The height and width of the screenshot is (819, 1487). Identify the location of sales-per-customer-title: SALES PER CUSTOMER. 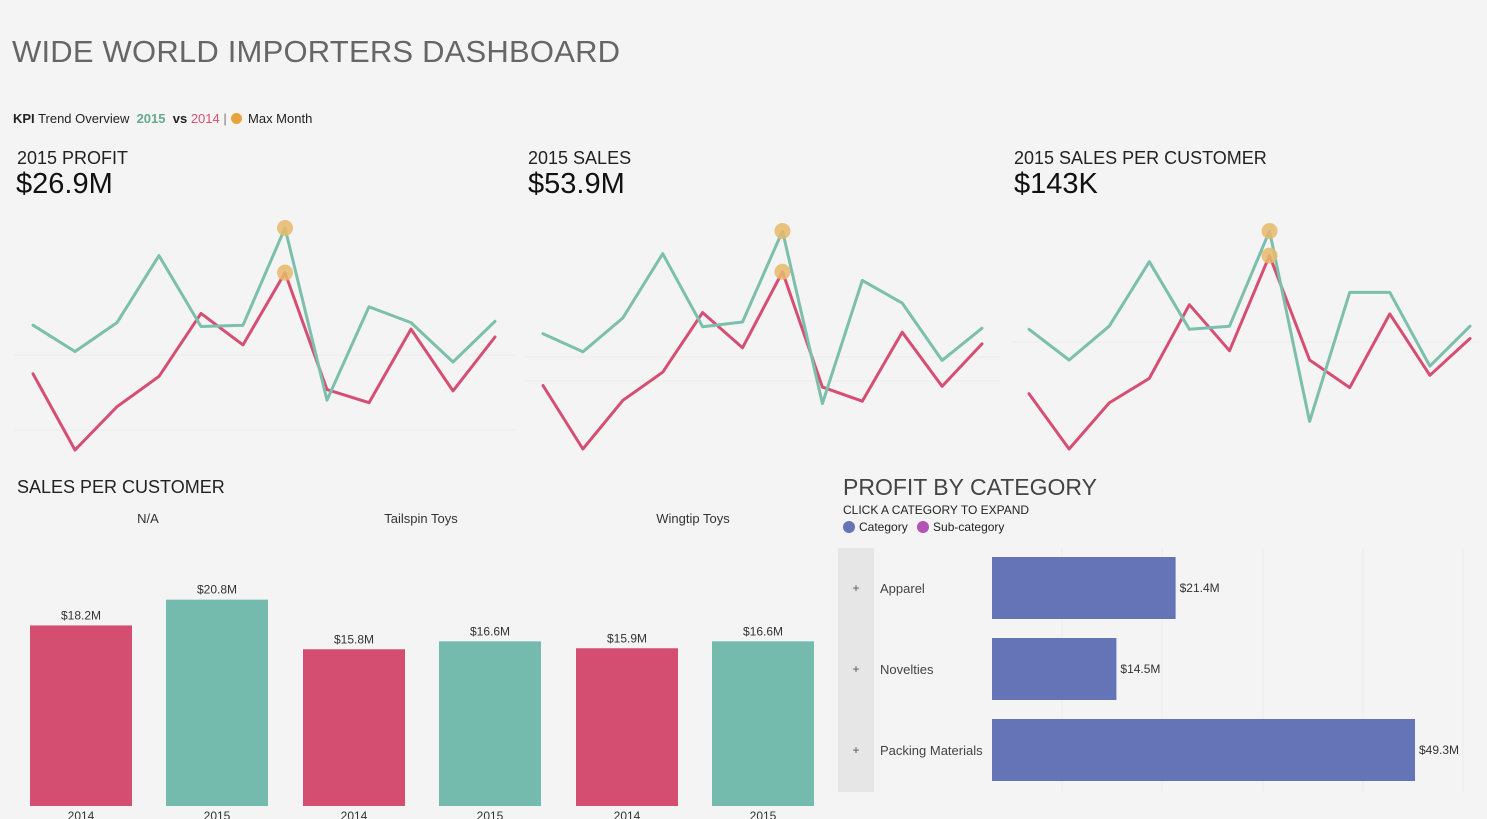
(121, 487).